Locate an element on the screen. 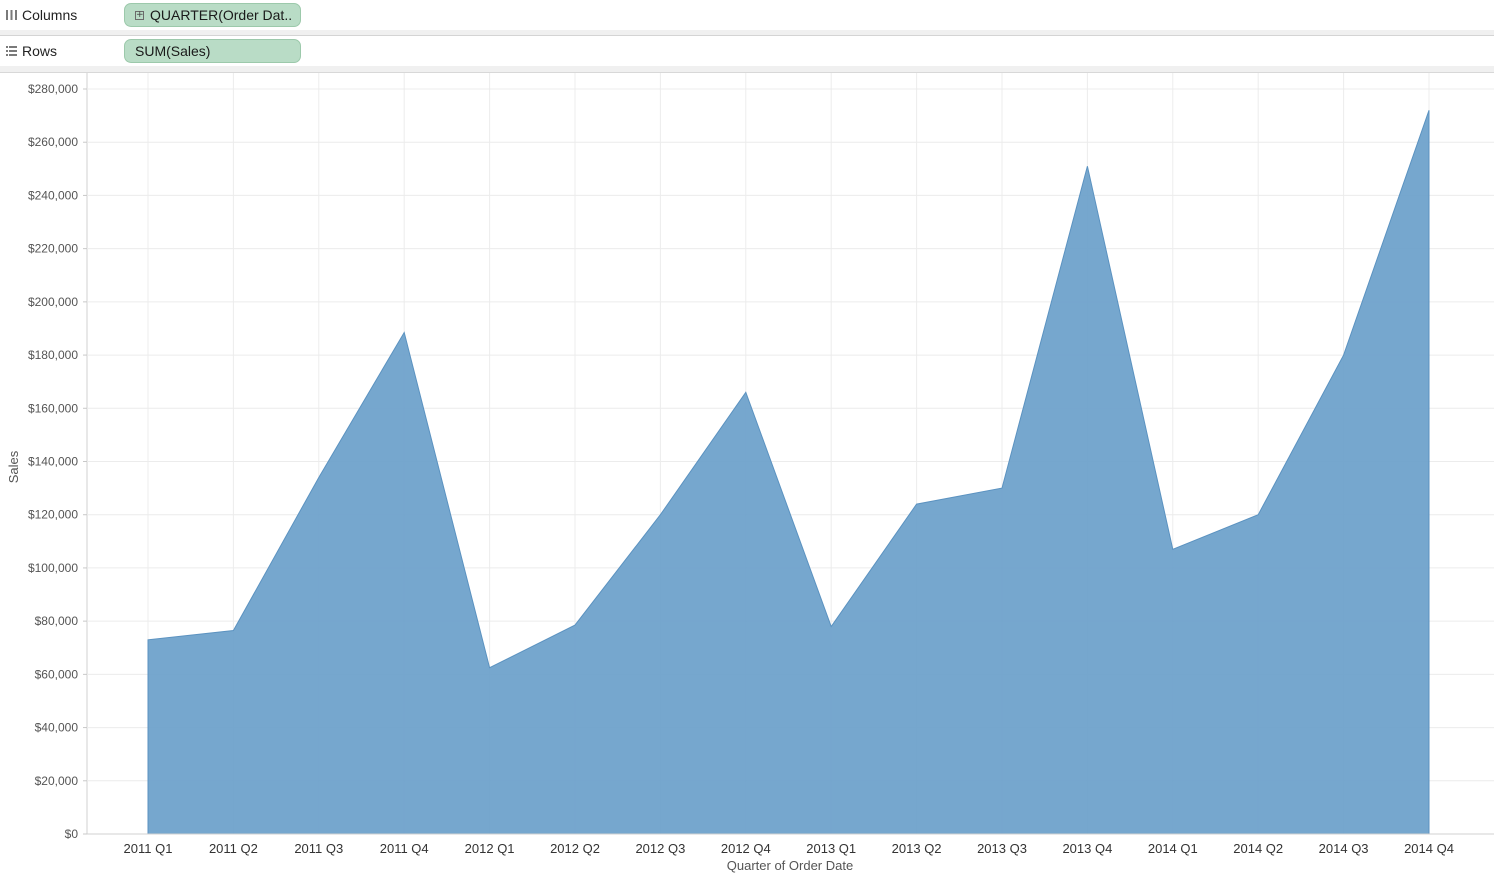 This screenshot has height=878, width=1494. x-tick-label: 2011 Q3 is located at coordinates (318, 848).